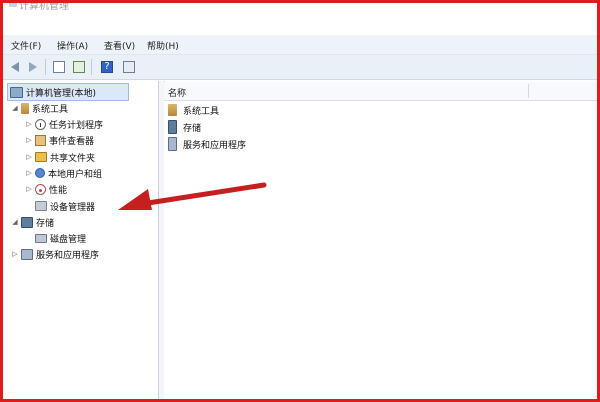 This screenshot has width=600, height=402. What do you see at coordinates (40, 189) in the screenshot?
I see `performance-icon` at bounding box center [40, 189].